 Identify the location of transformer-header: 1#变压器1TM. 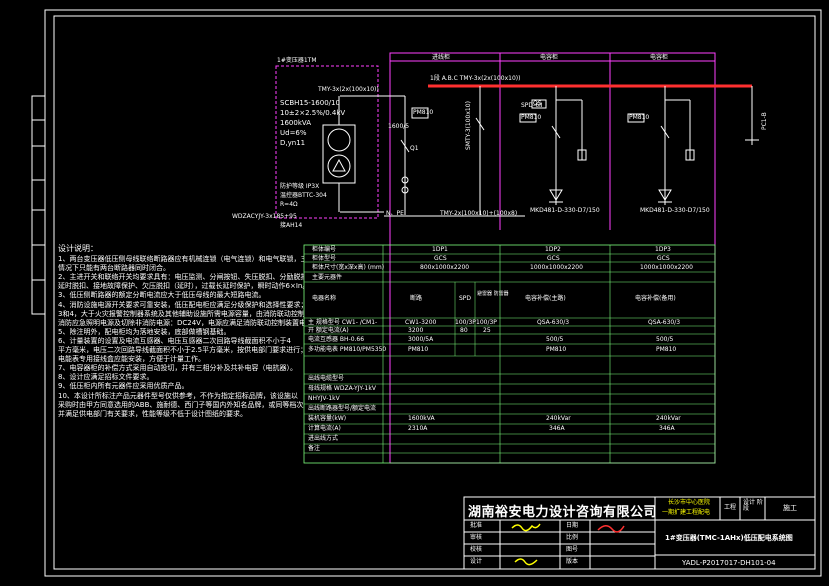
(297, 60).